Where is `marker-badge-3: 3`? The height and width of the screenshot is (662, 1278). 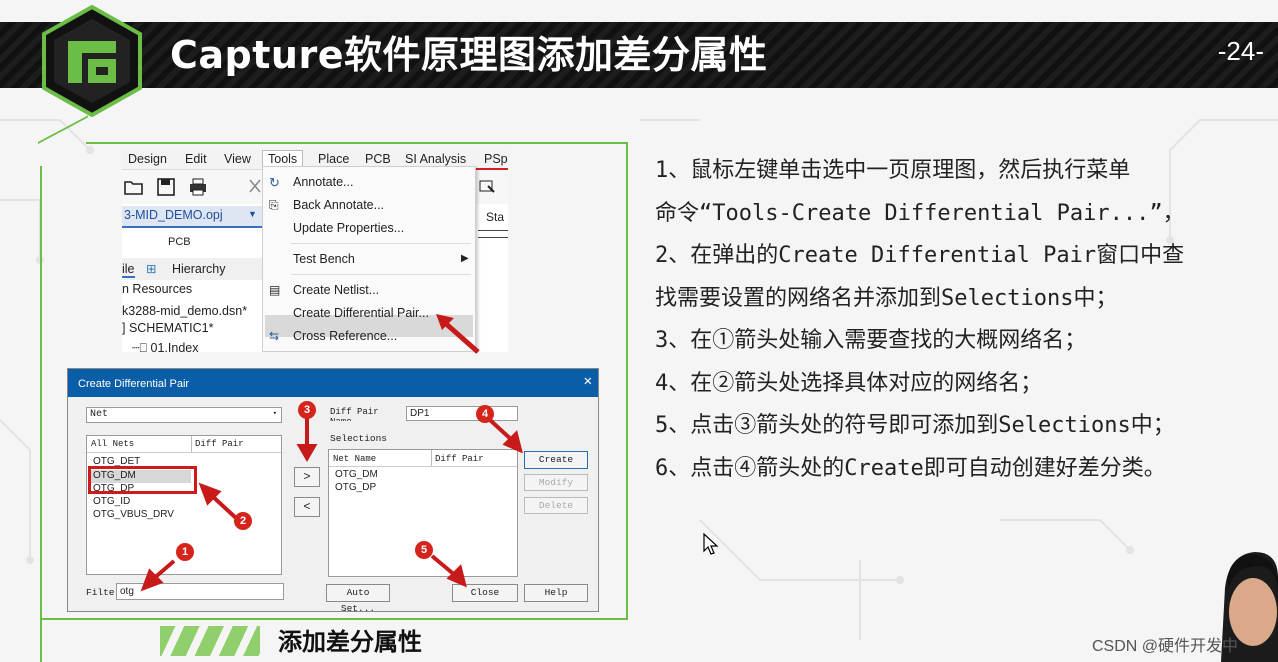
marker-badge-3: 3 is located at coordinates (307, 410).